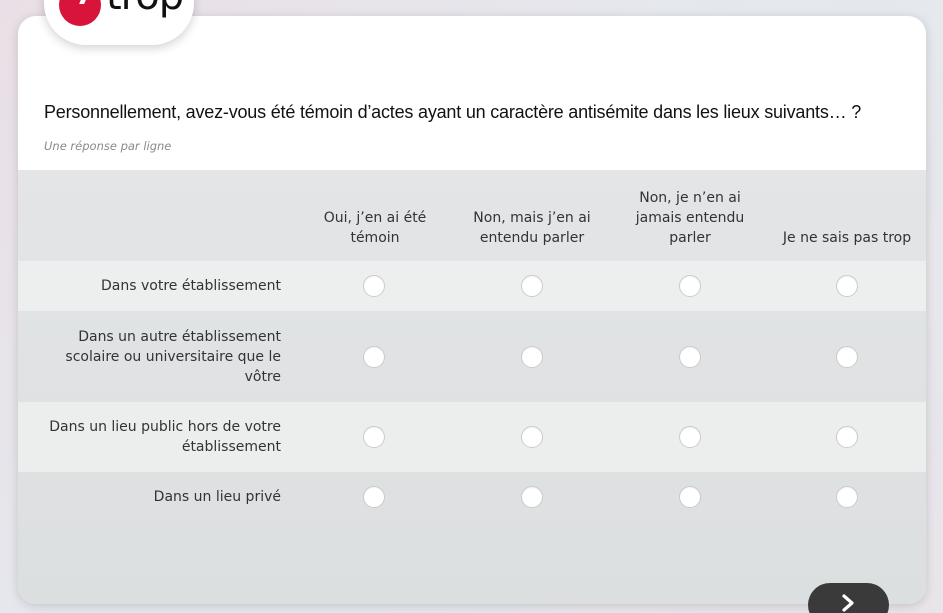 This screenshot has height=613, width=943. Describe the element at coordinates (191, 286) in the screenshot. I see `row-label-etablissement: Dans votre établissement` at that location.